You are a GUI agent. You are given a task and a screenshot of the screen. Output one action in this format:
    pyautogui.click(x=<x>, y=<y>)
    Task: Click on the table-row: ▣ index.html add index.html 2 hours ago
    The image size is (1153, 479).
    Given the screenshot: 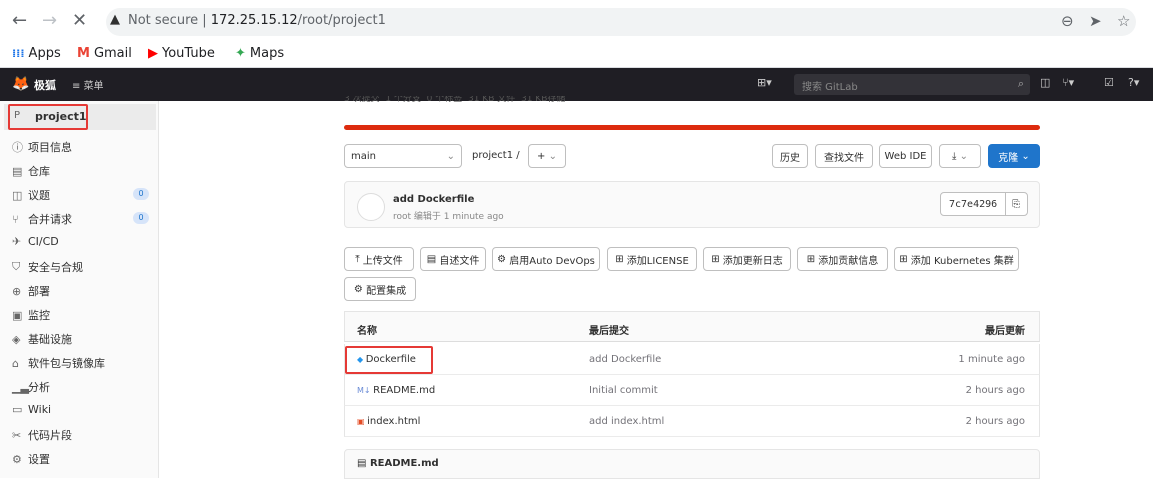 What is the action you would take?
    pyautogui.click(x=692, y=421)
    